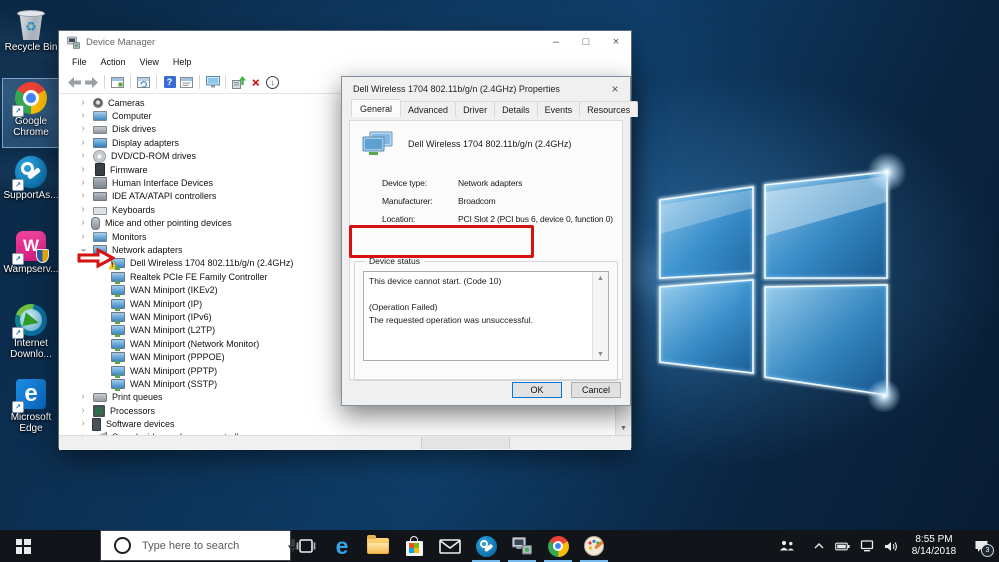 The height and width of the screenshot is (562, 999). I want to click on start-button, so click(23, 546).